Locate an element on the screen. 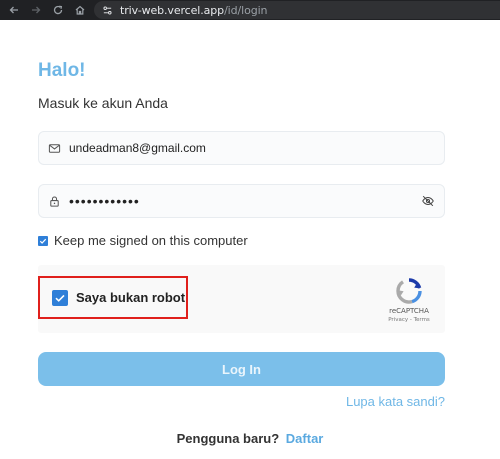 Image resolution: width=500 pixels, height=459 pixels. mail-icon is located at coordinates (54, 148).